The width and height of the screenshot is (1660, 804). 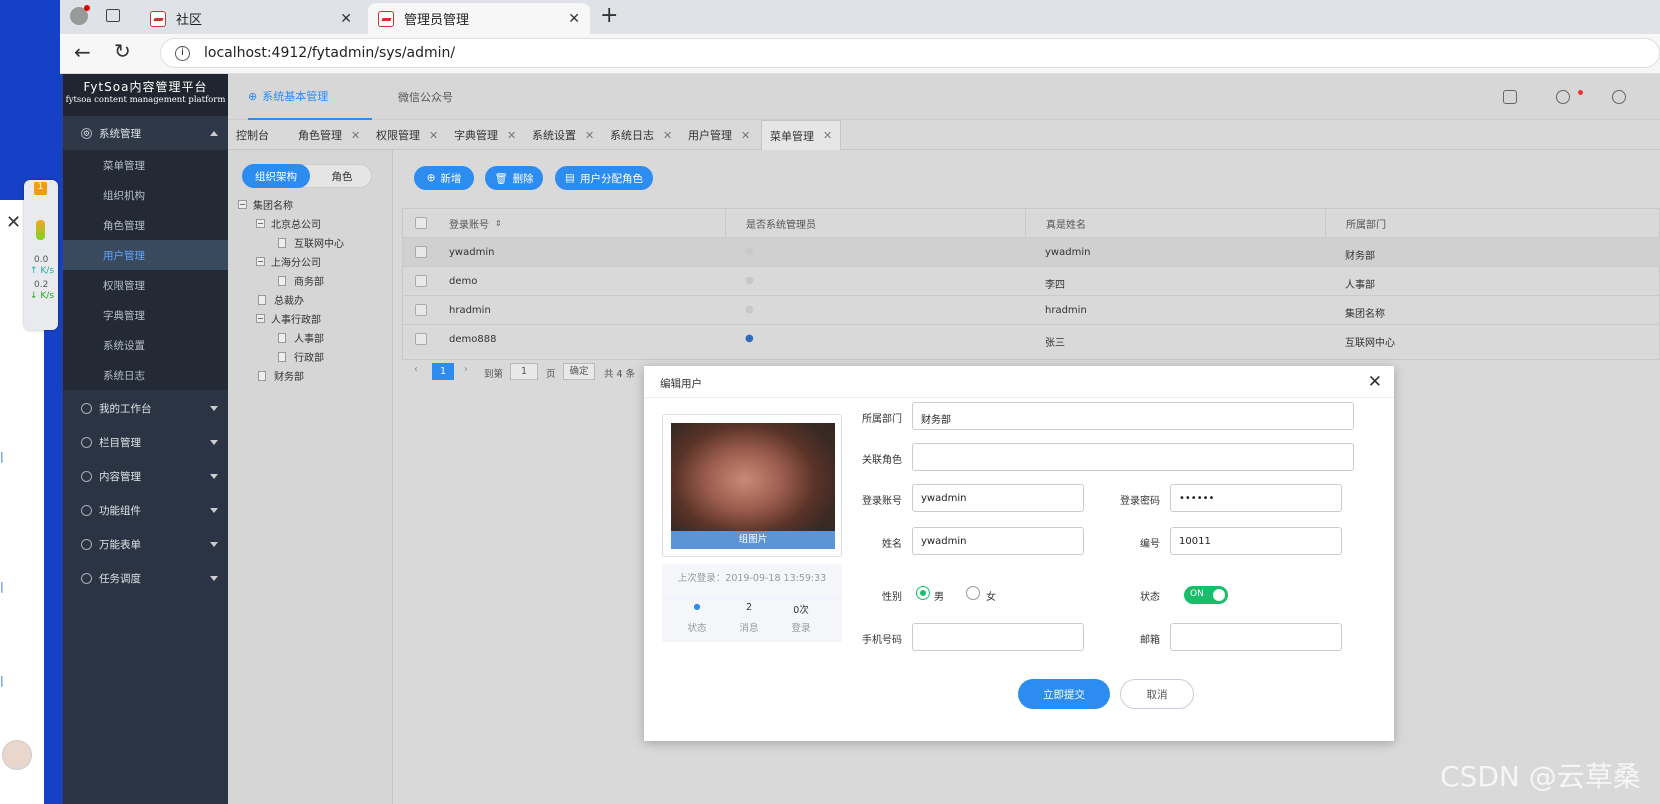 What do you see at coordinates (476, 135) in the screenshot?
I see `page-tab-label: 字典管理` at bounding box center [476, 135].